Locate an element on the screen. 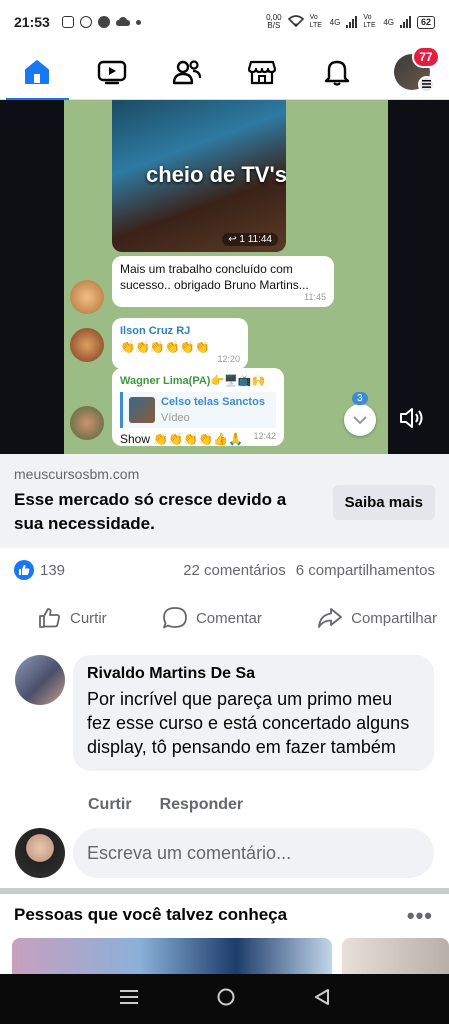 Image resolution: width=449 pixels, height=1024 pixels. write-comment-input is located at coordinates (253, 853).